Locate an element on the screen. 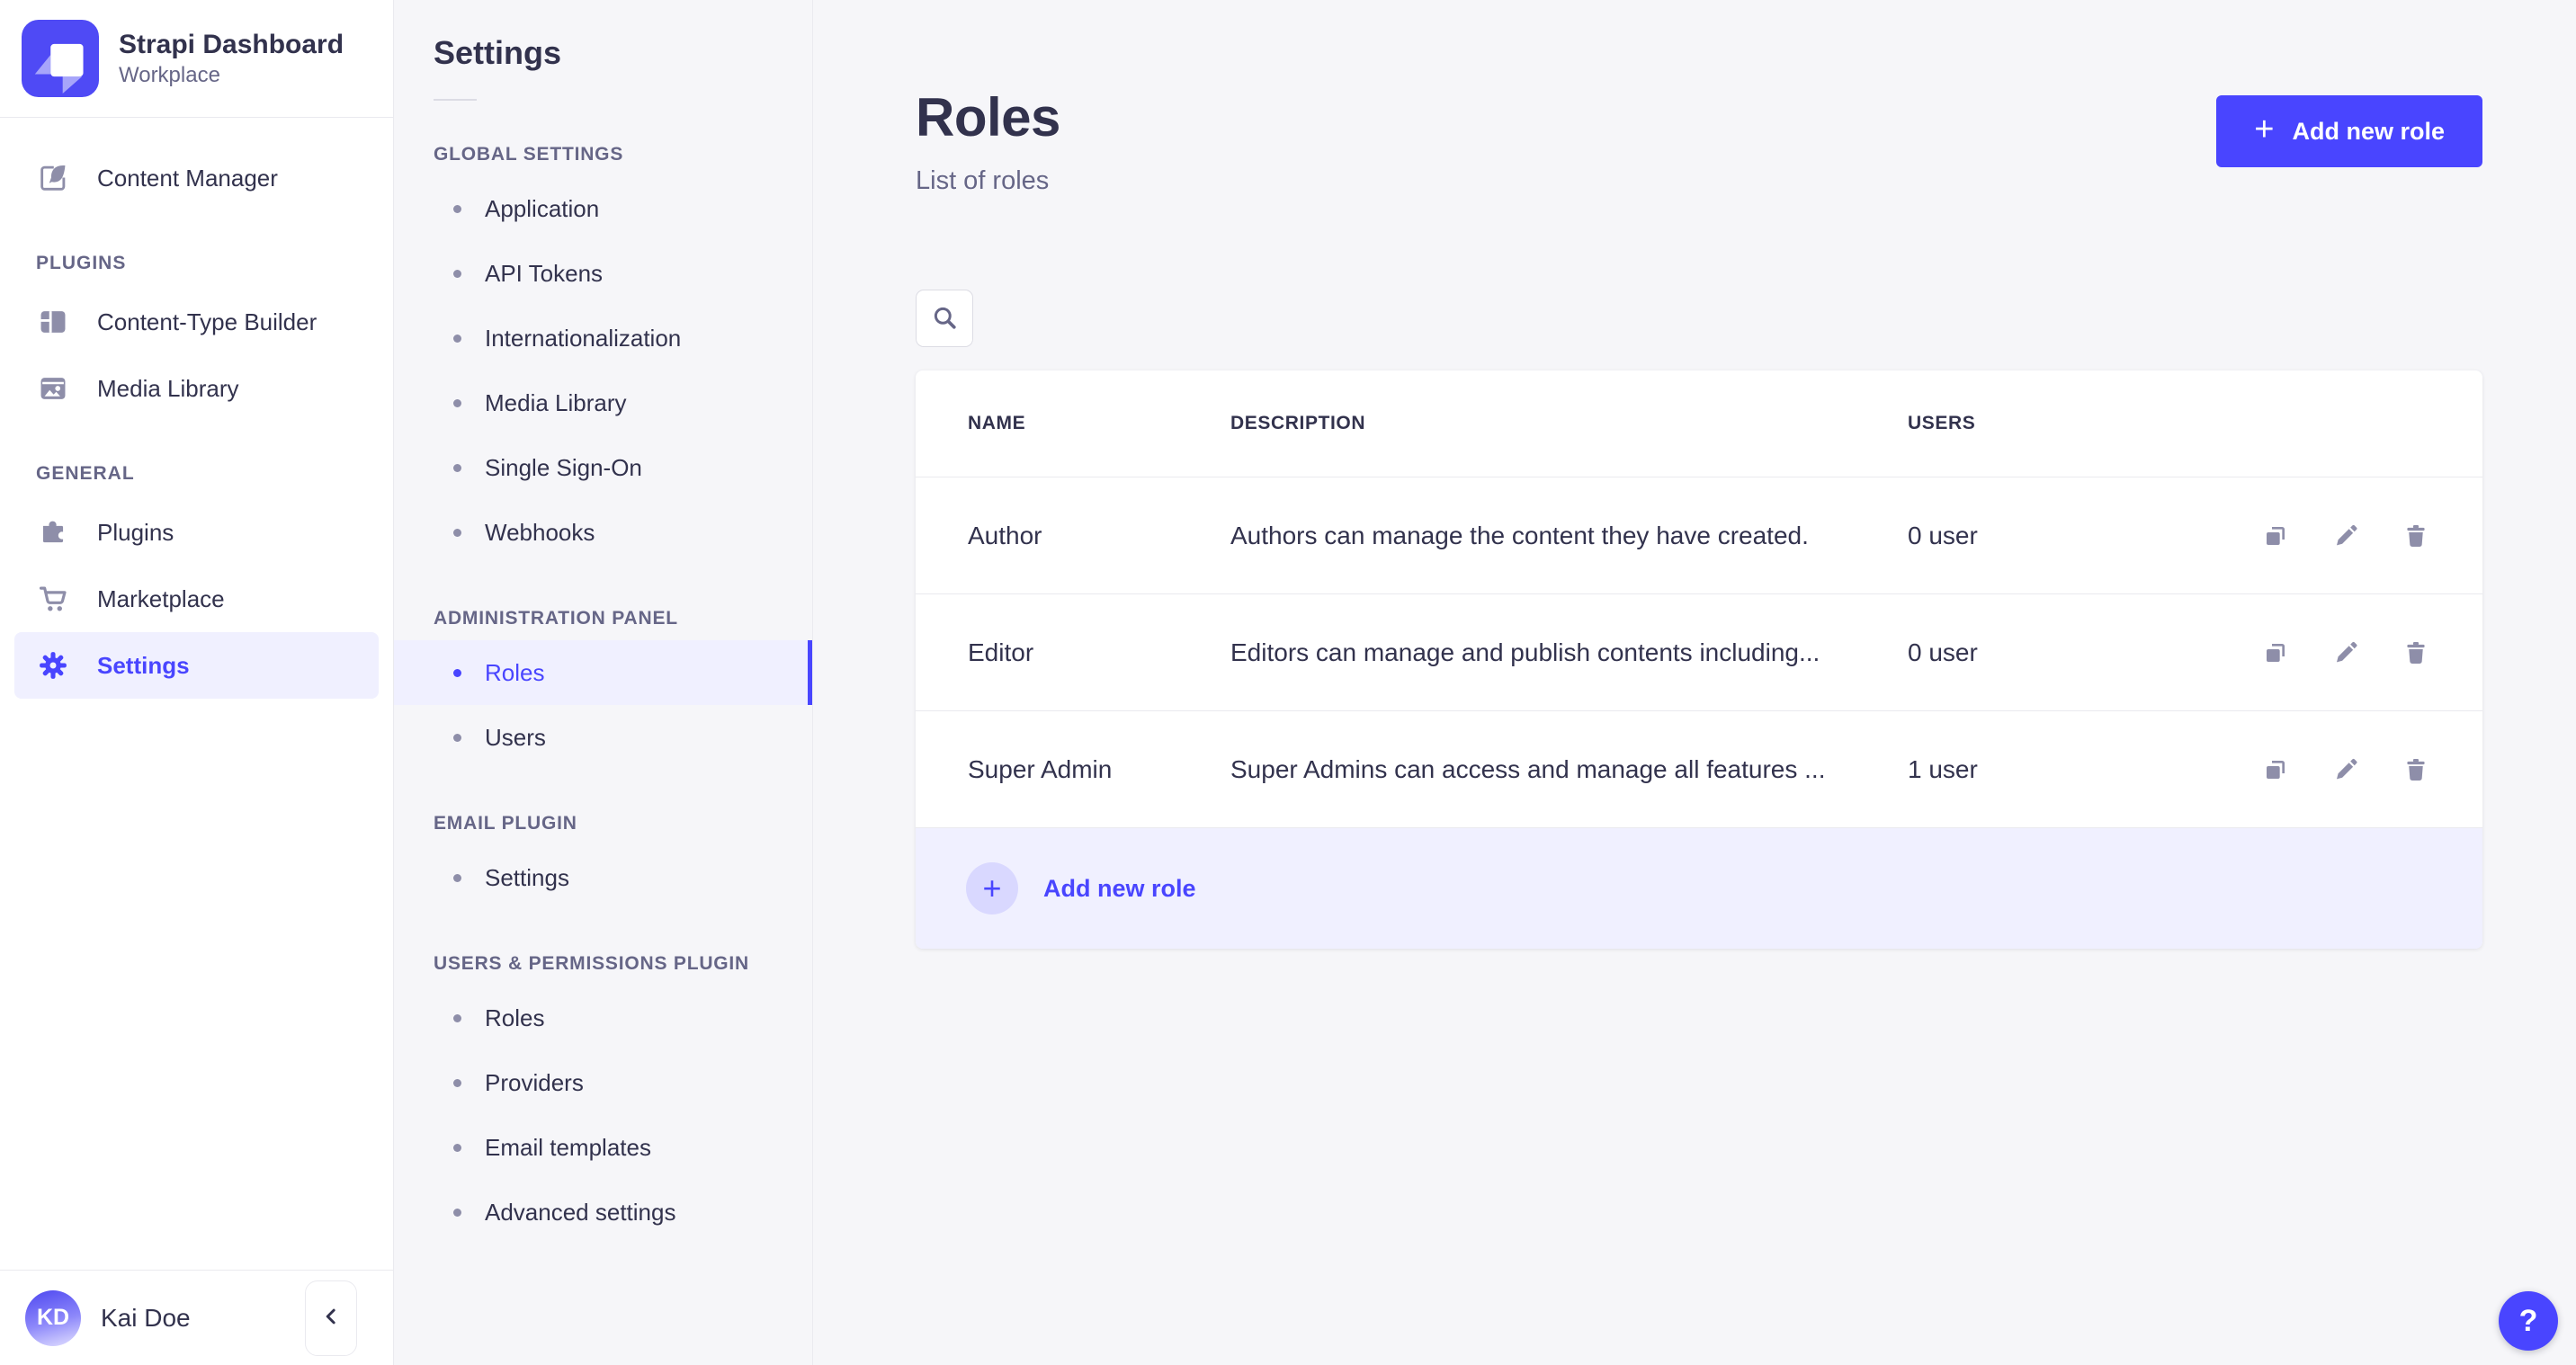  sidebar-item-plugins: Plugins is located at coordinates (196, 532).